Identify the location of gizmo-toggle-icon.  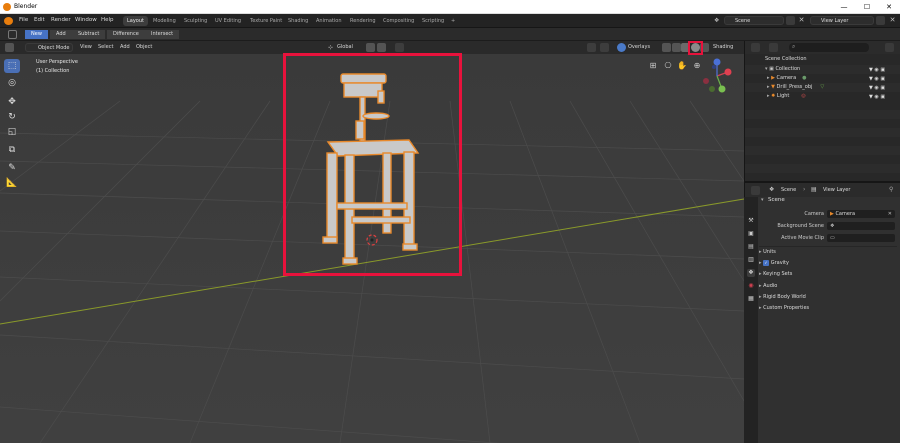
(604, 47).